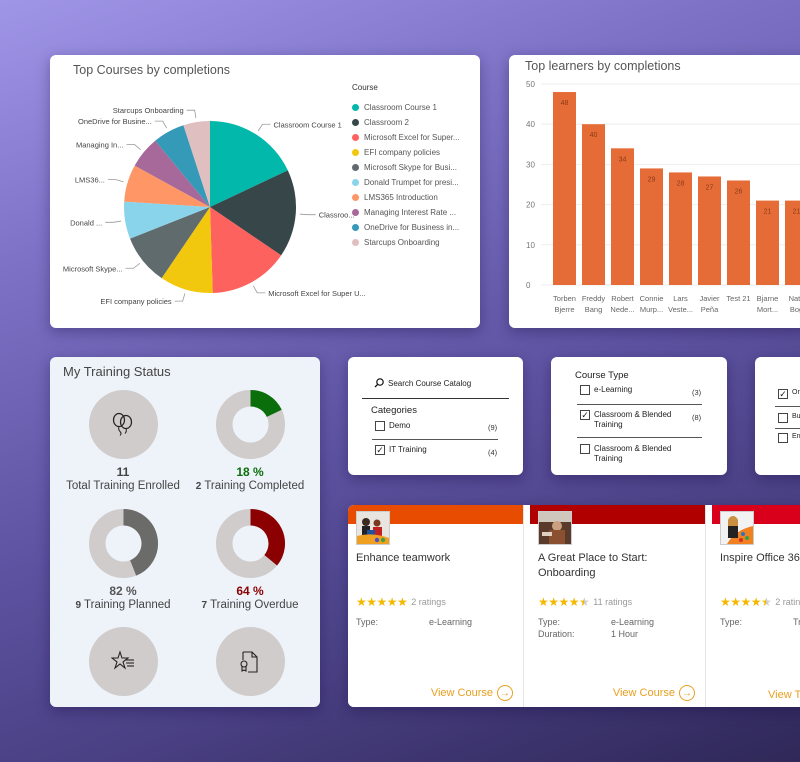  I want to click on tile-overdue: 64 % 7 Training Overdue, so click(250, 560).